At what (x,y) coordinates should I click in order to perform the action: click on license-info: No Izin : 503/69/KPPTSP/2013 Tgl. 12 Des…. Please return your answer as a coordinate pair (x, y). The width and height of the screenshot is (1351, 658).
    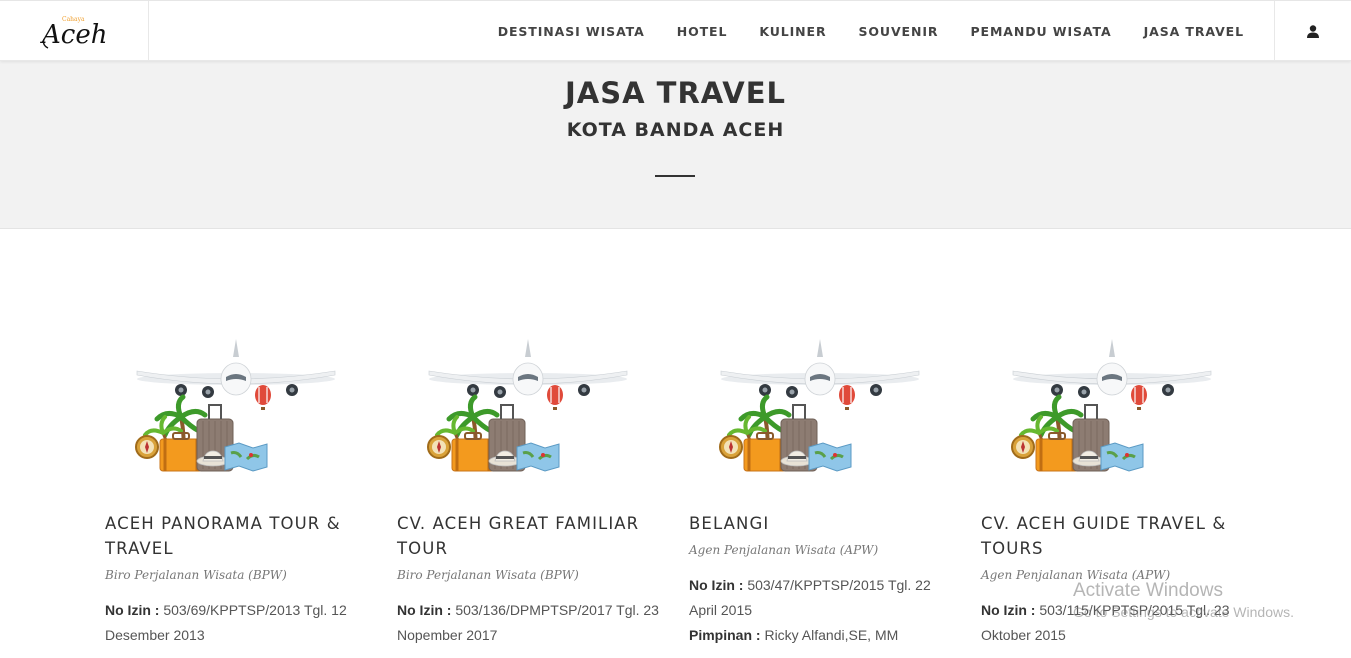
    Looking at the image, I should click on (236, 623).